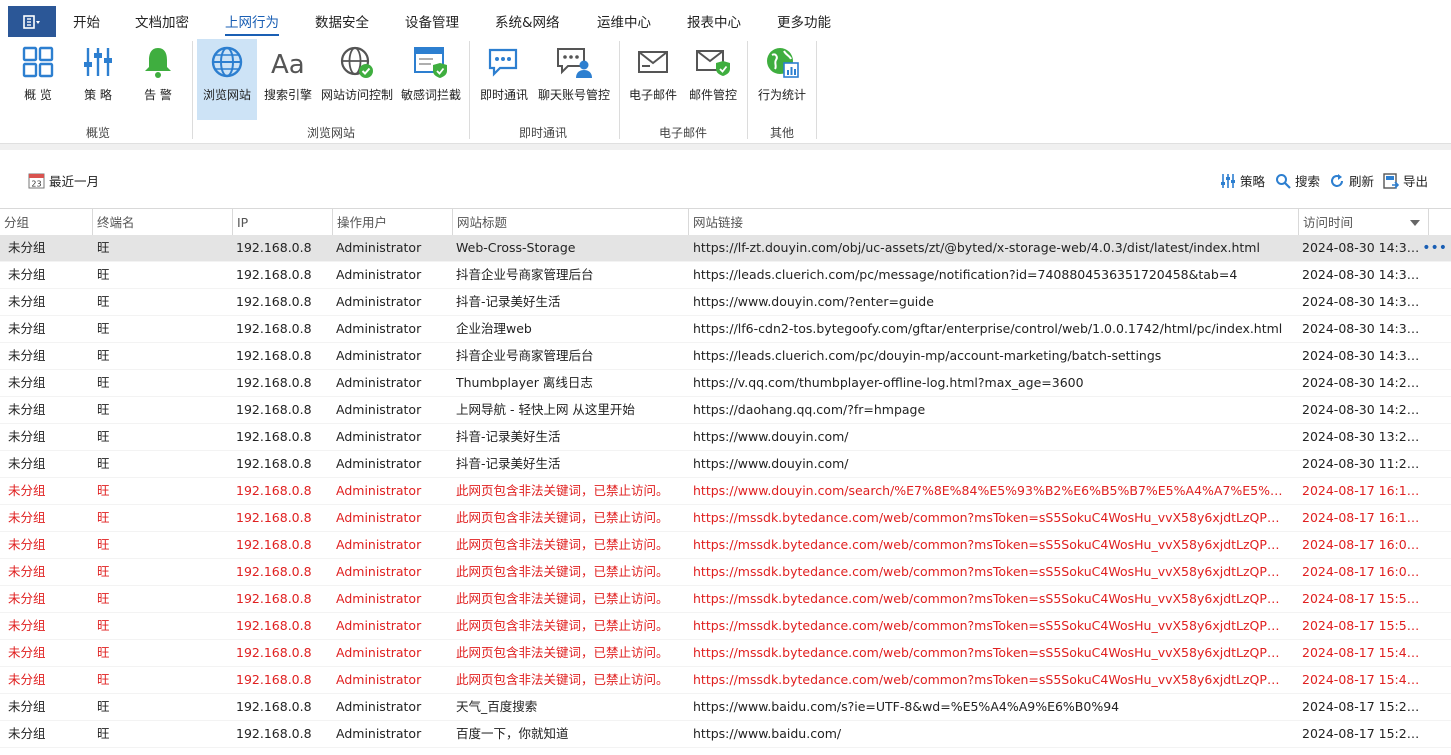  I want to click on ribbon-alarm-label: 告 警, so click(158, 95).